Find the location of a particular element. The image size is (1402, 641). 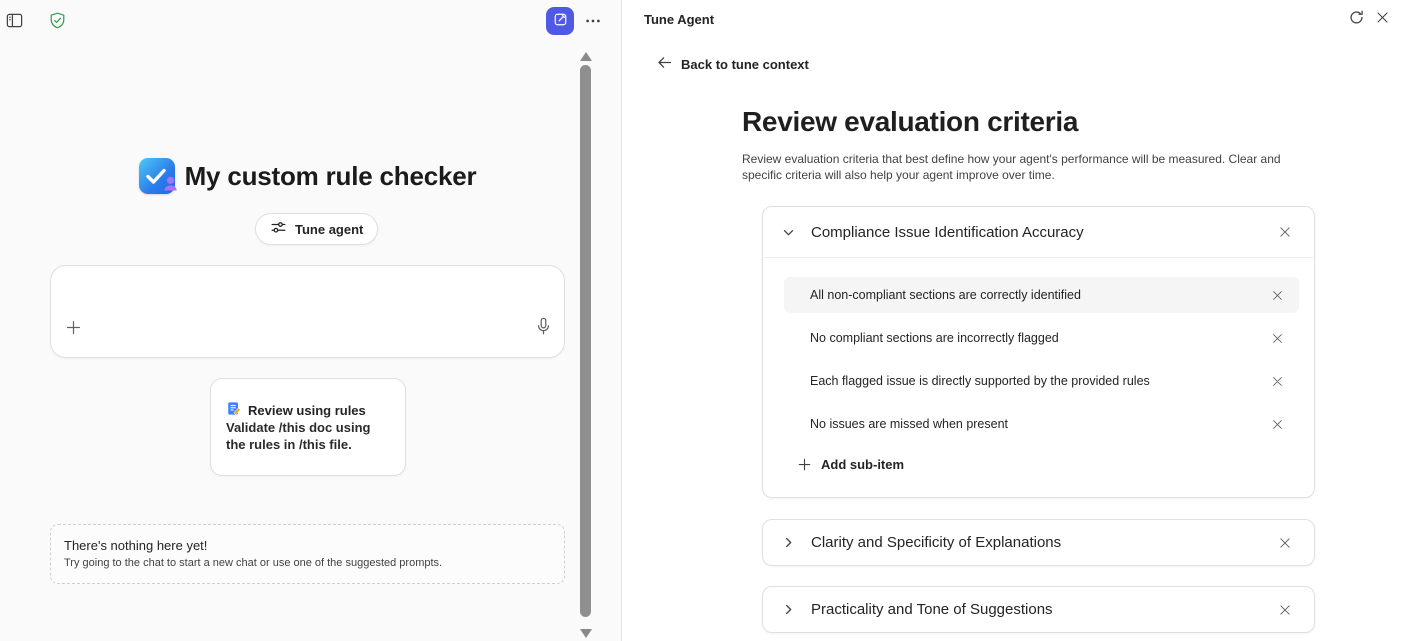

sub-item-row: No issues are missed when present is located at coordinates (1041, 424).